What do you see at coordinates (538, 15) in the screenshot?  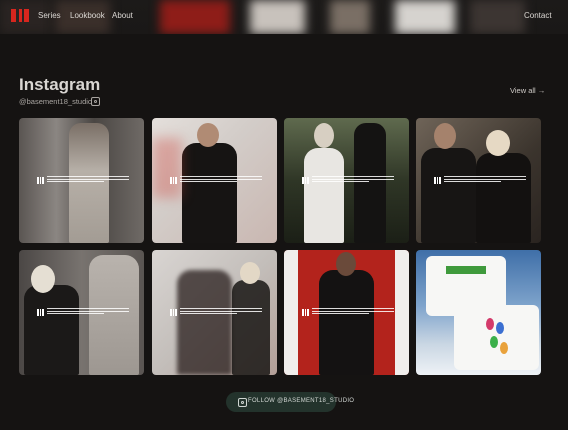 I see `nav-link-contact: Contact` at bounding box center [538, 15].